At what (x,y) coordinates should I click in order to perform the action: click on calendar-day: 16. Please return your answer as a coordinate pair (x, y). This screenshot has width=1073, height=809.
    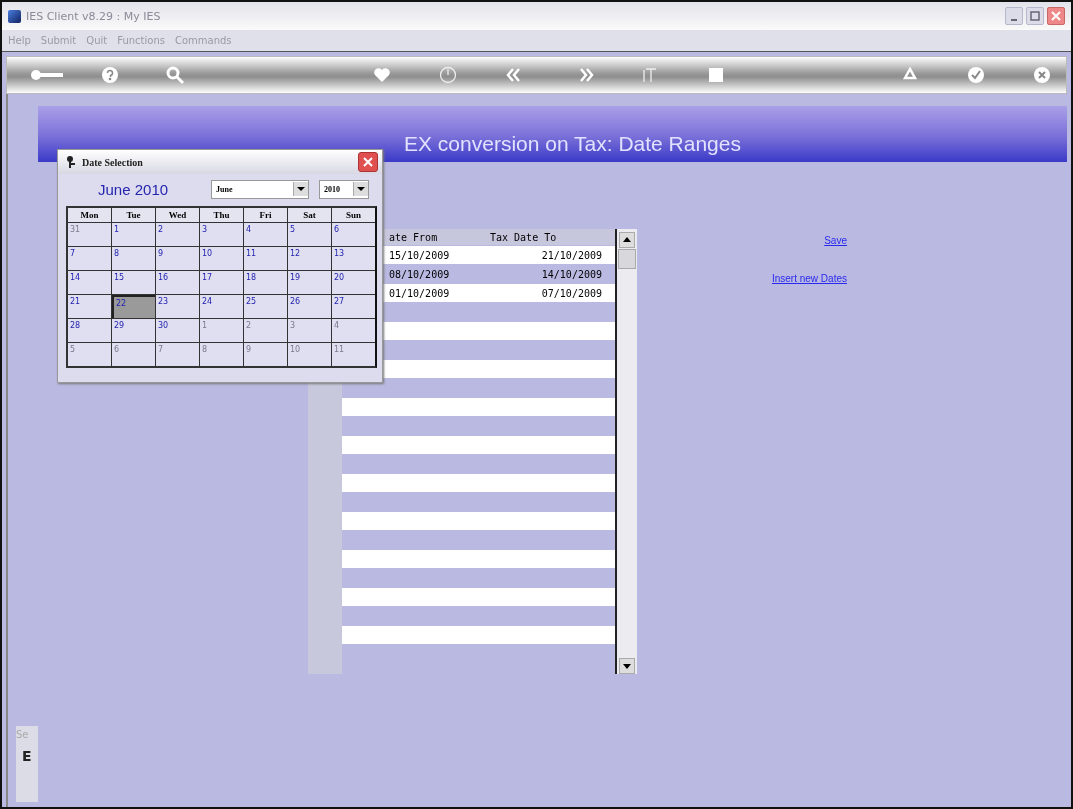
    Looking at the image, I should click on (177, 282).